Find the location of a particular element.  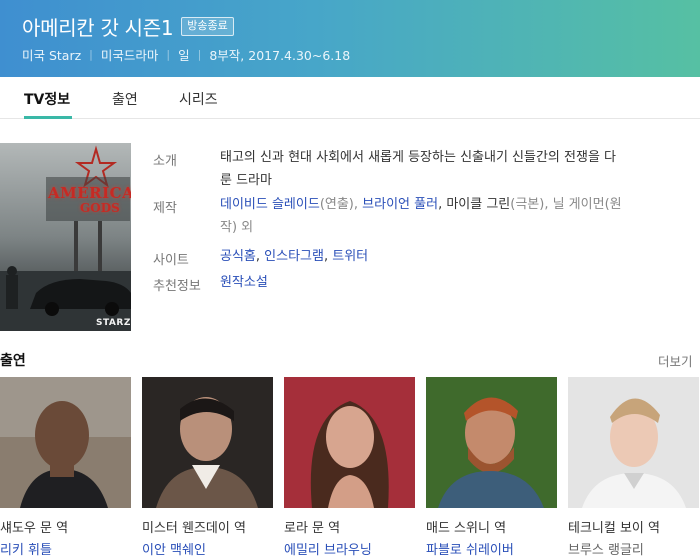

poster-image: AMERICAN GODS STARZ is located at coordinates (65, 237).